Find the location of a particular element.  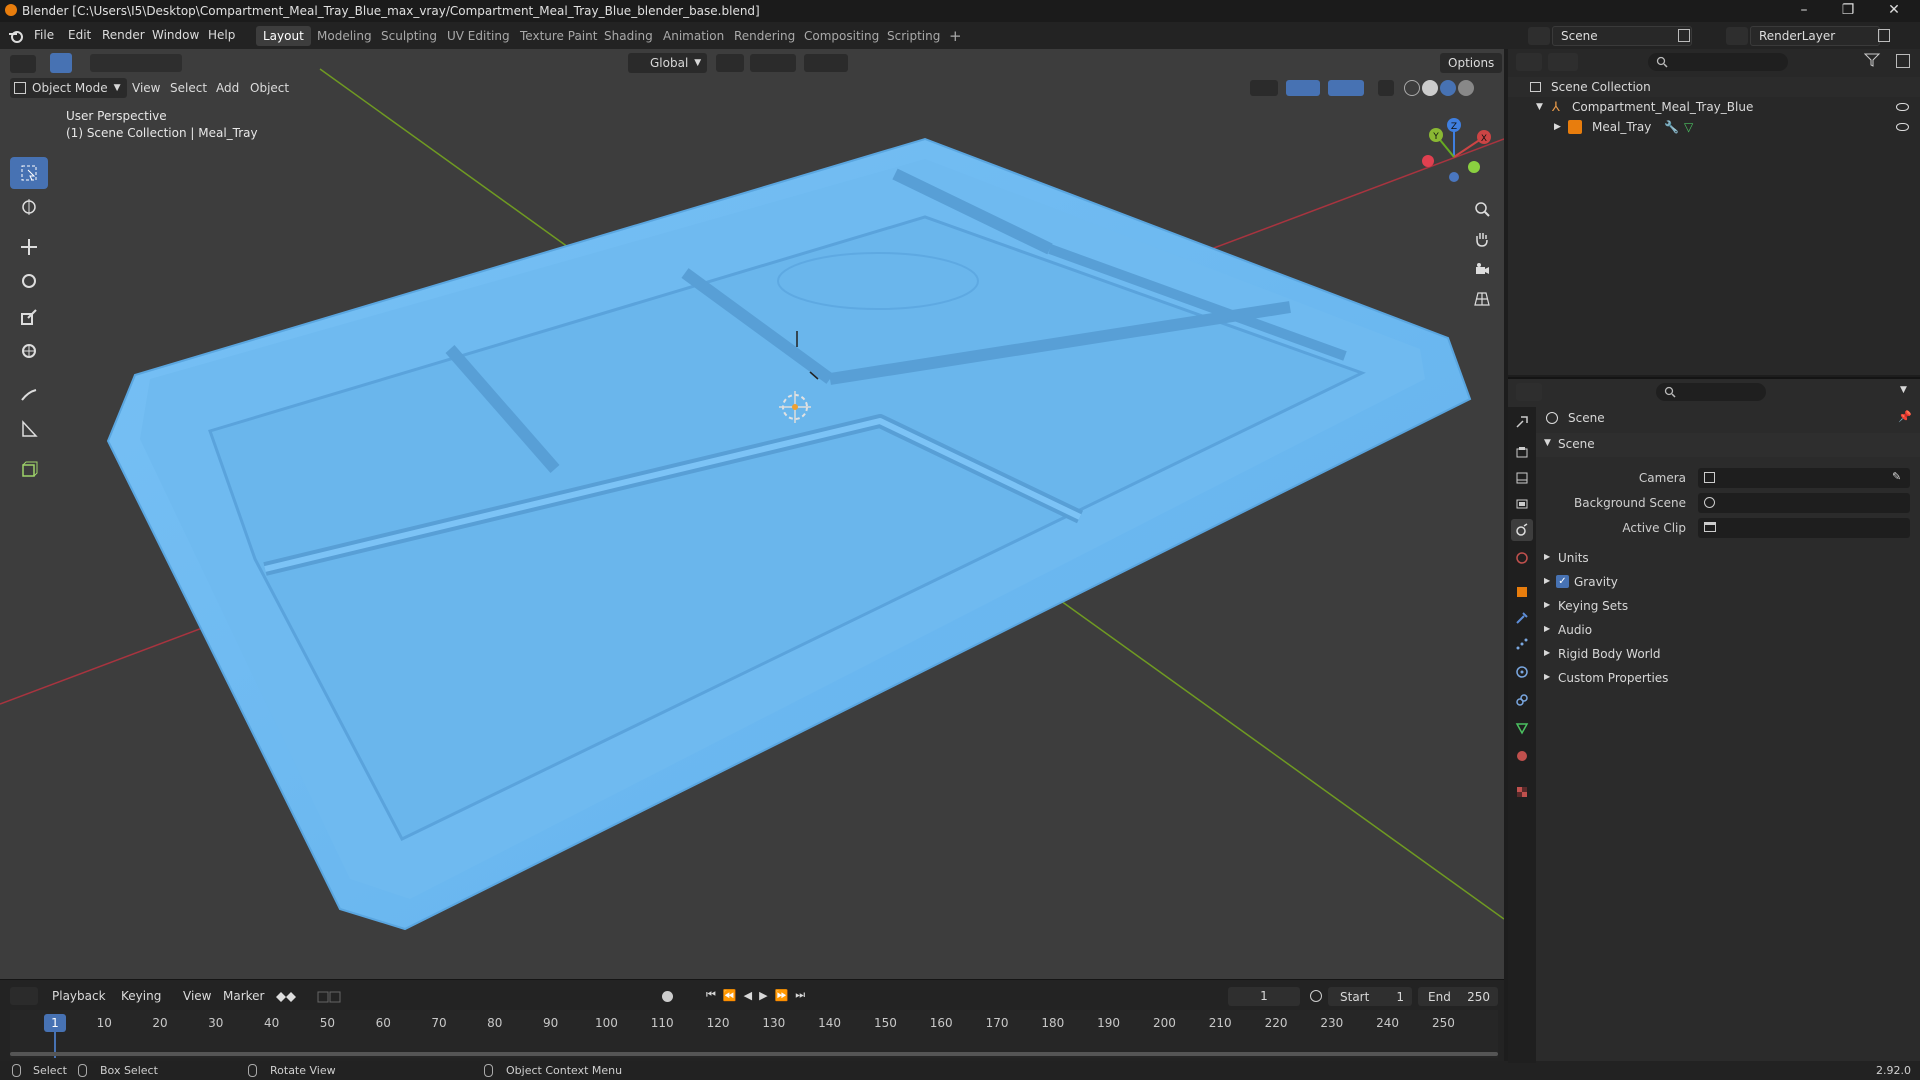

render-tab-icon is located at coordinates (1522, 452).